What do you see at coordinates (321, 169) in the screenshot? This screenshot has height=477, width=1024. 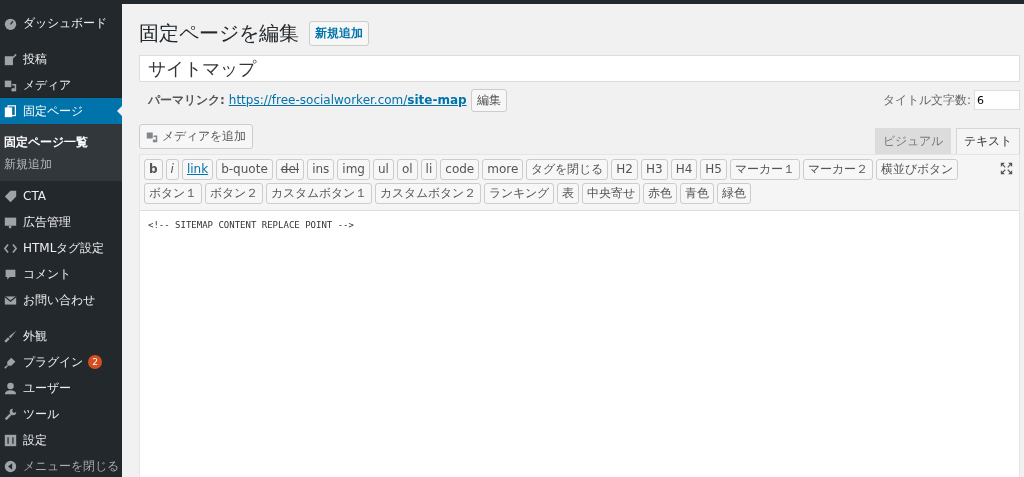 I see `quicktag-button: ins` at bounding box center [321, 169].